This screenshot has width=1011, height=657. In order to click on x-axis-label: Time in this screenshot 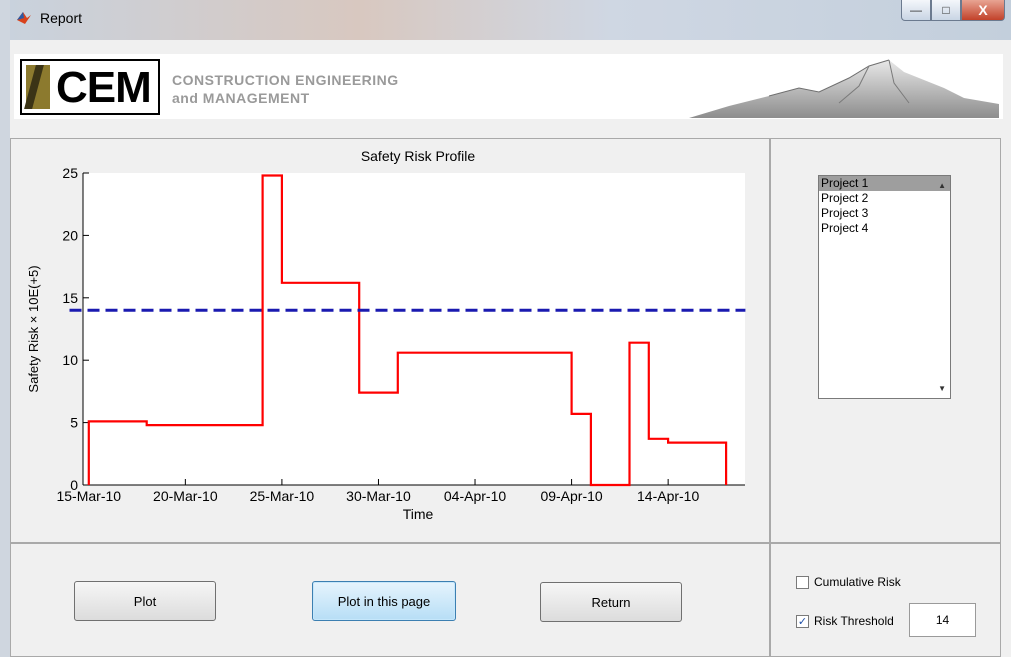, I will do `click(418, 514)`.